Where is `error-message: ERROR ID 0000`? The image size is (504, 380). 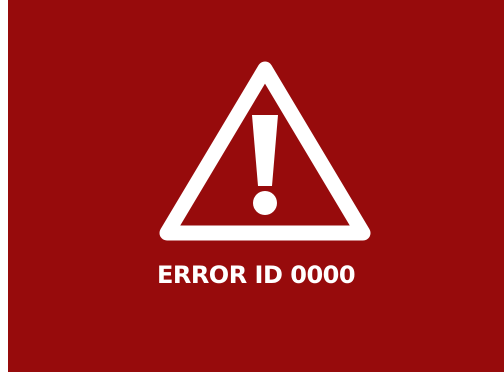 error-message: ERROR ID 0000 is located at coordinates (256, 275).